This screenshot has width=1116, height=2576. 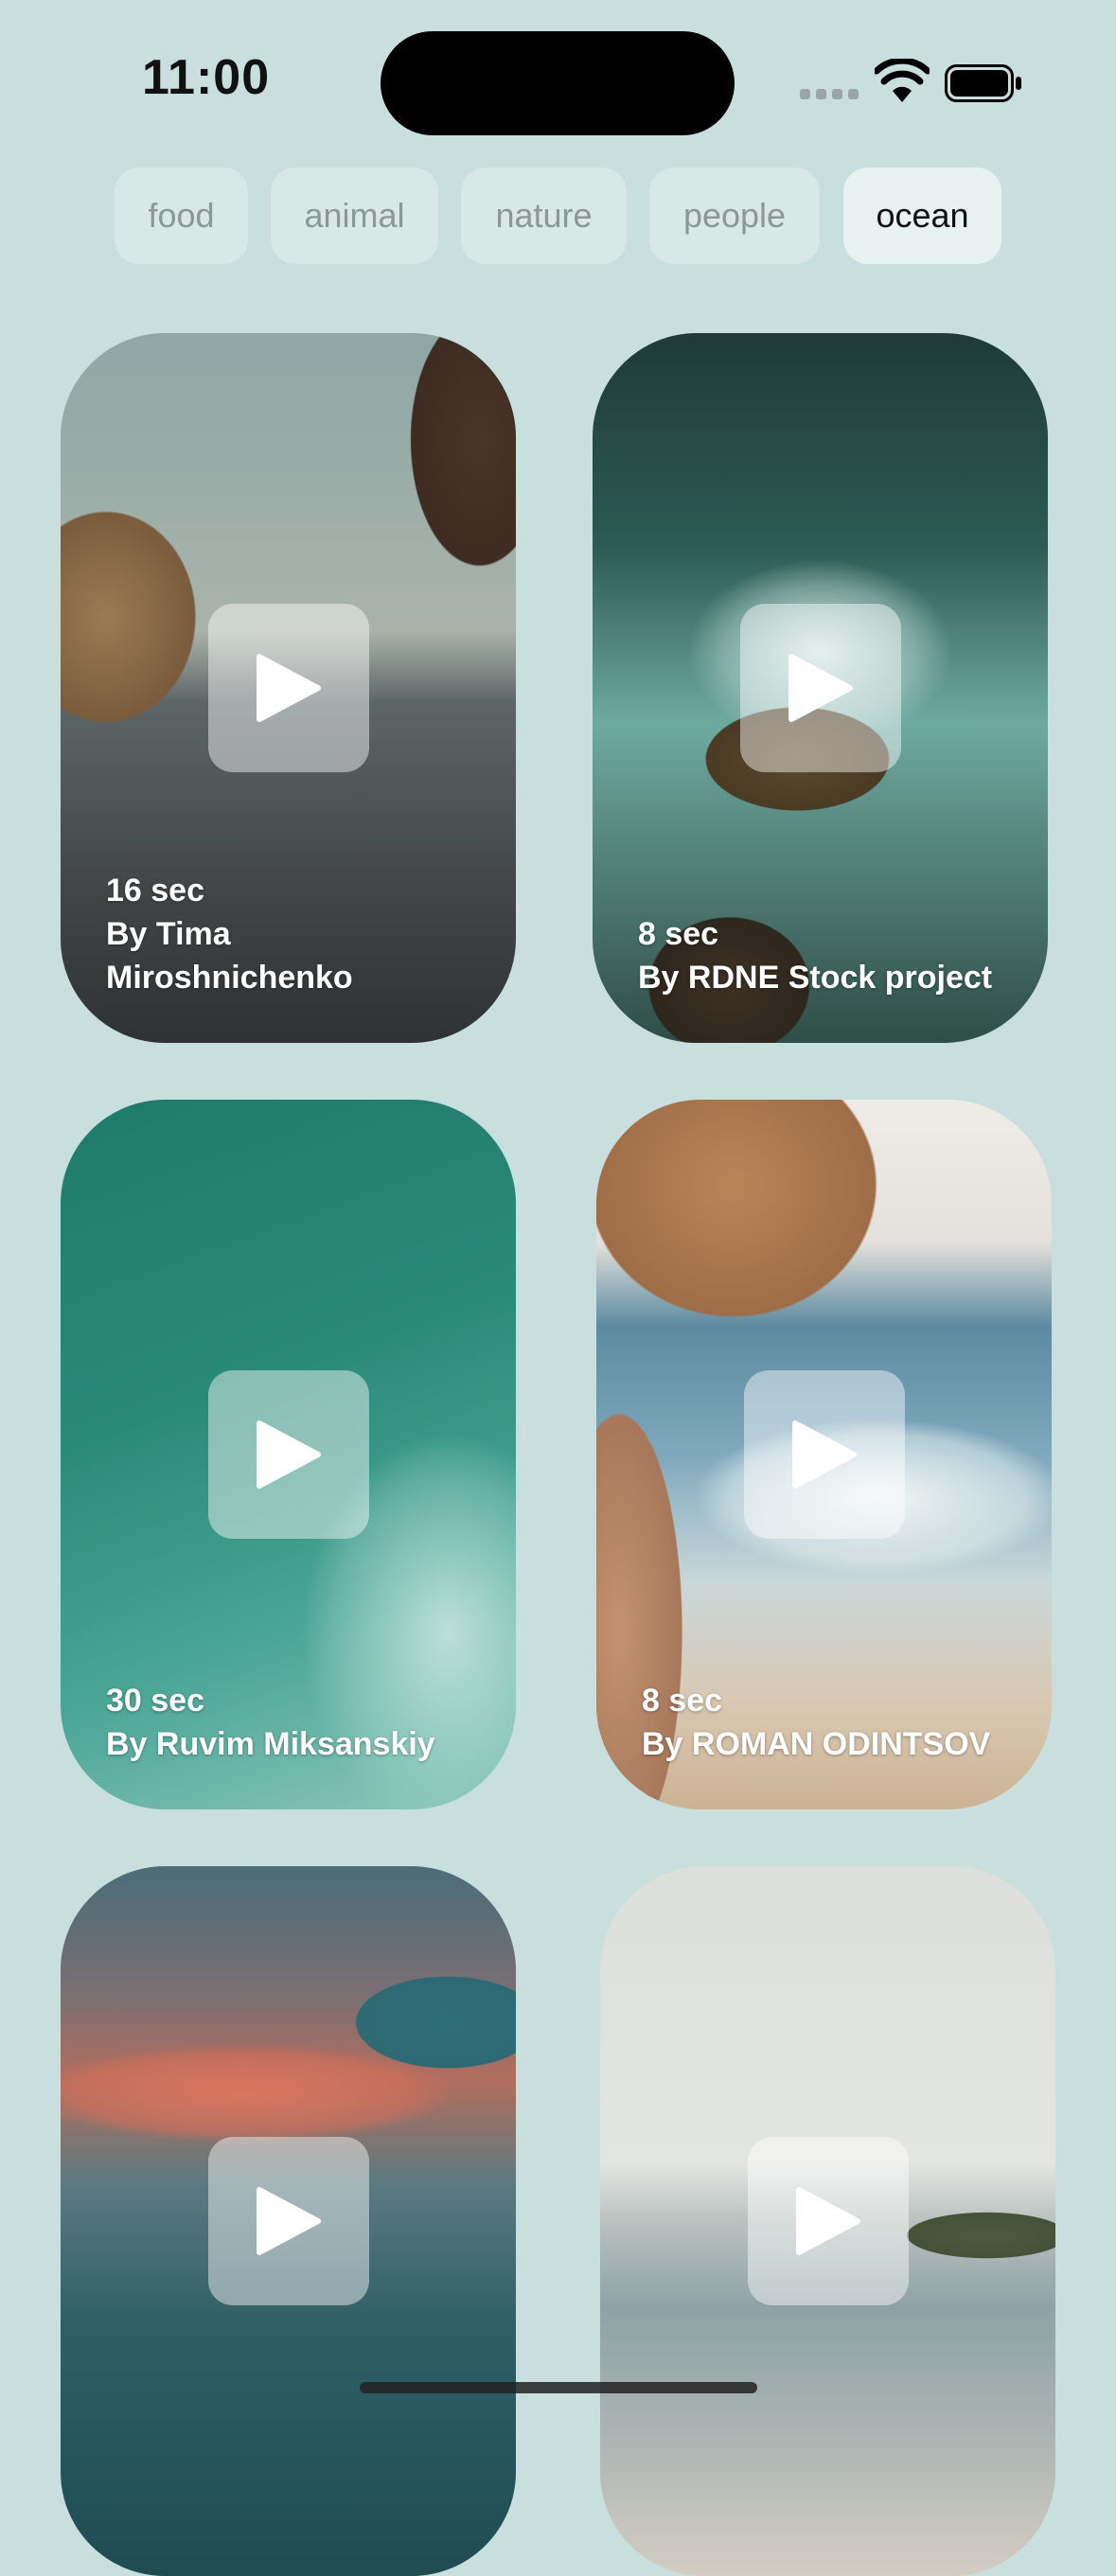 What do you see at coordinates (815, 978) in the screenshot?
I see `video-author: By RDNE Stock project` at bounding box center [815, 978].